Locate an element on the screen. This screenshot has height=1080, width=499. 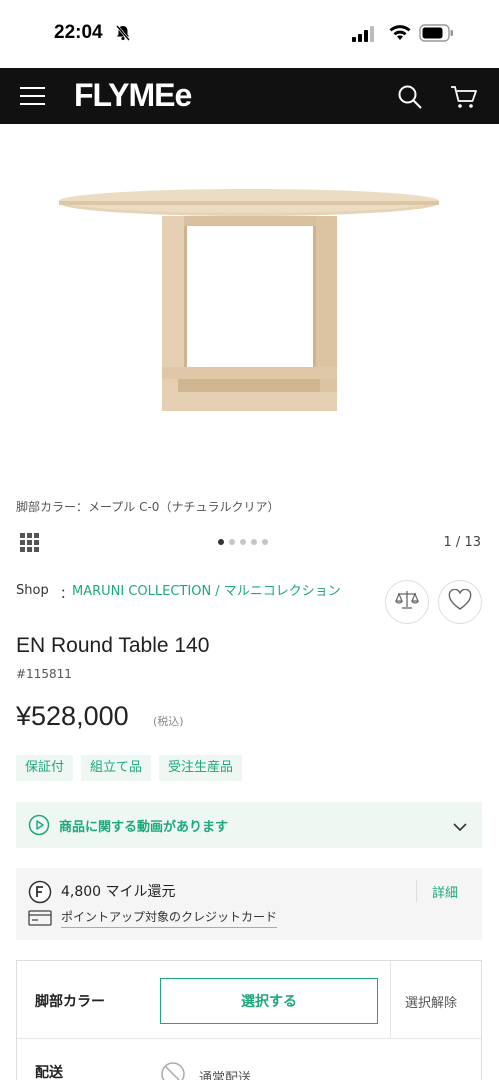
tag-made-to-order: 受注生産品 is located at coordinates (201, 768).